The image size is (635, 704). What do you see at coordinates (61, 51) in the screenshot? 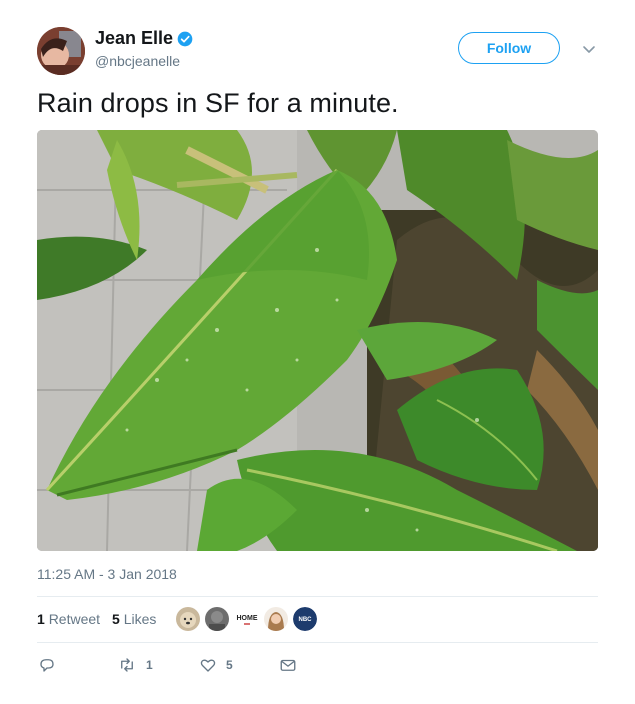
I see `avatar` at bounding box center [61, 51].